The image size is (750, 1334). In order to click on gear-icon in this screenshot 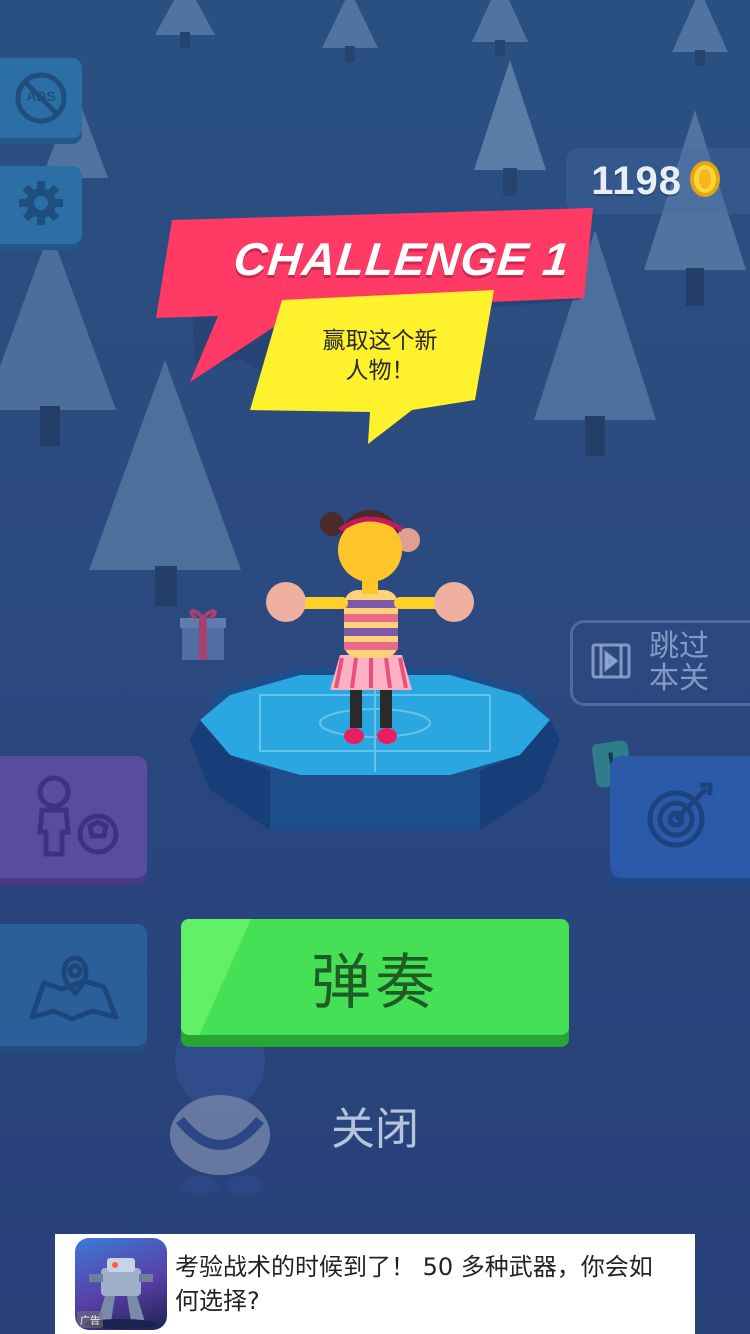, I will do `click(41, 205)`.